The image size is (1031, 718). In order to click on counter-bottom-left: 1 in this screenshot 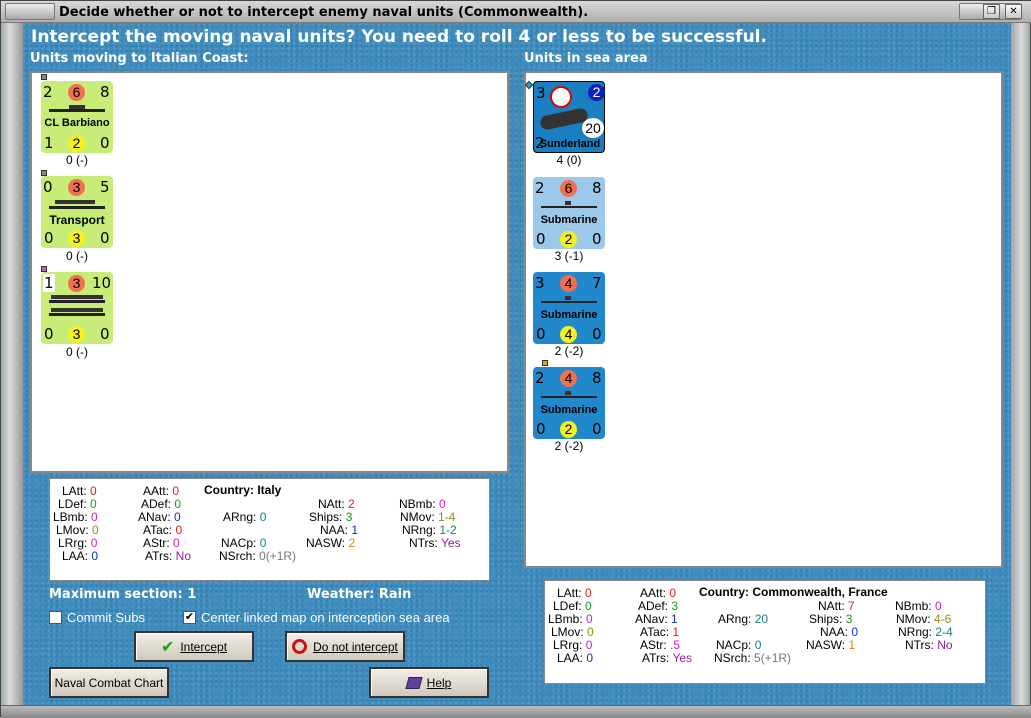, I will do `click(49, 143)`.